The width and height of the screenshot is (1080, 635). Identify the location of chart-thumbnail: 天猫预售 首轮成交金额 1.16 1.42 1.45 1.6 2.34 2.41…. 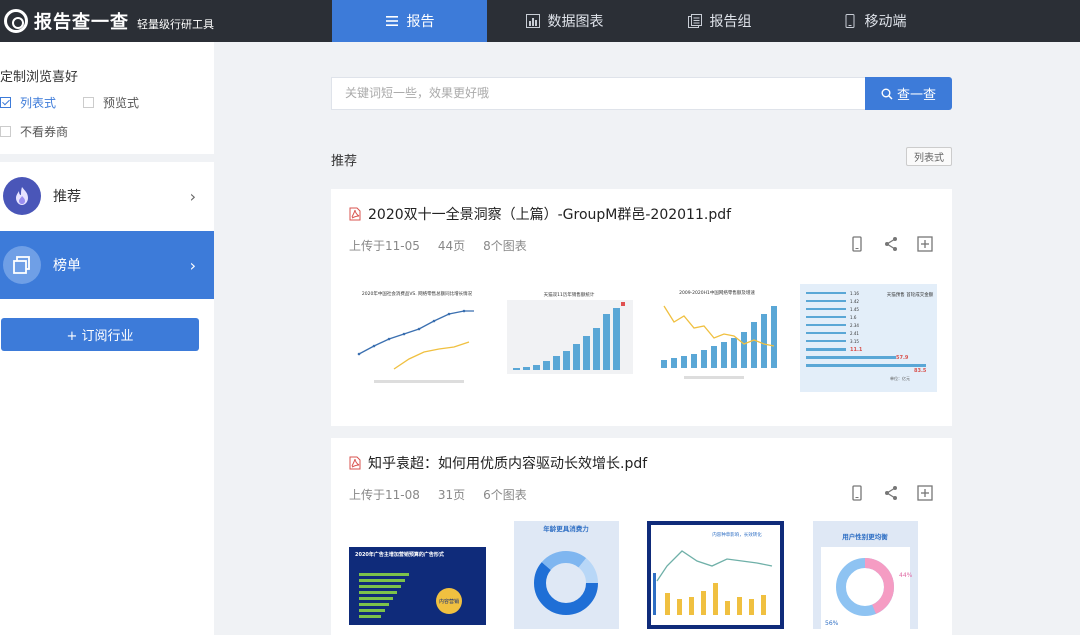
(868, 338).